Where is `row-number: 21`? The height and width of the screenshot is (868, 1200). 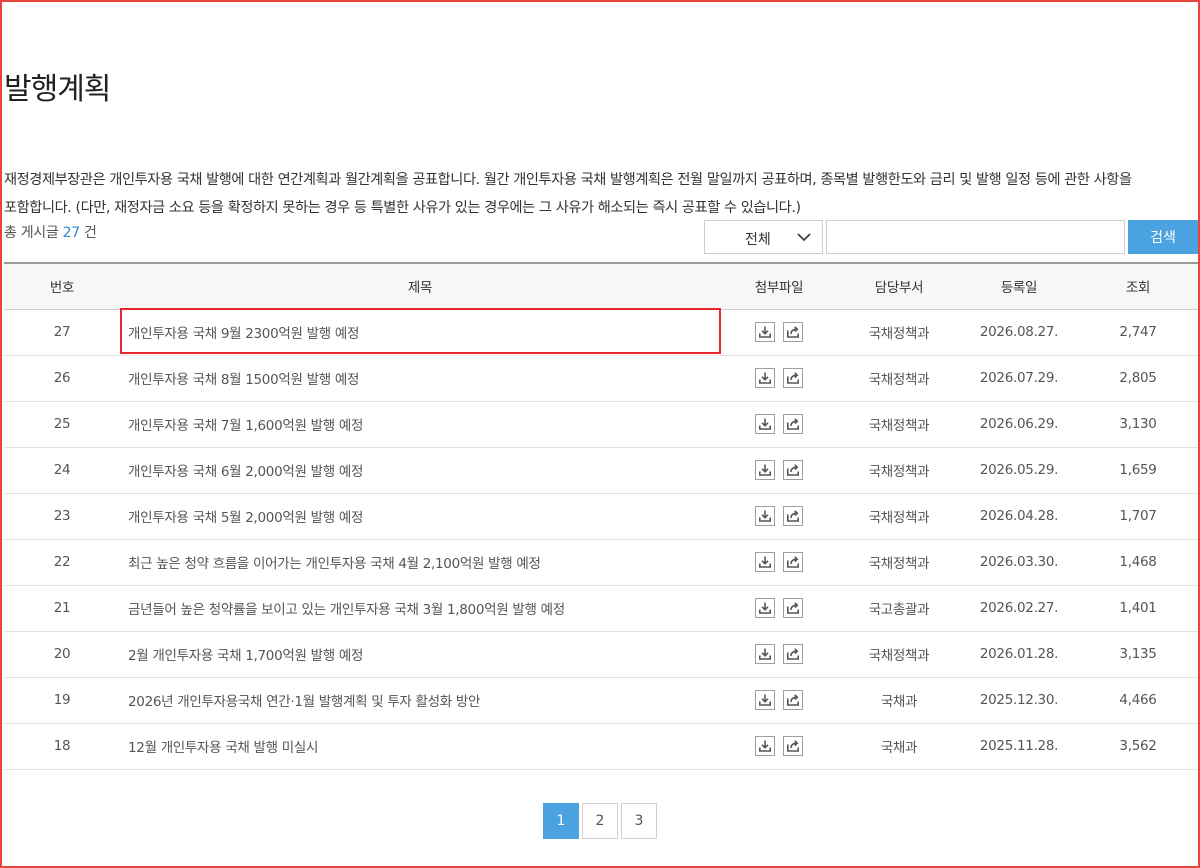
row-number: 21 is located at coordinates (62, 608).